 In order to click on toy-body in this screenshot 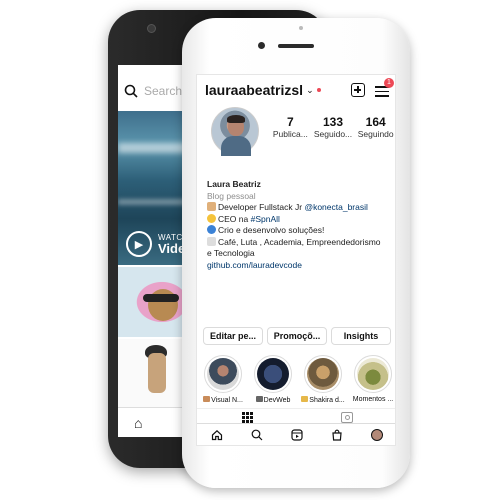, I will do `click(157, 373)`.